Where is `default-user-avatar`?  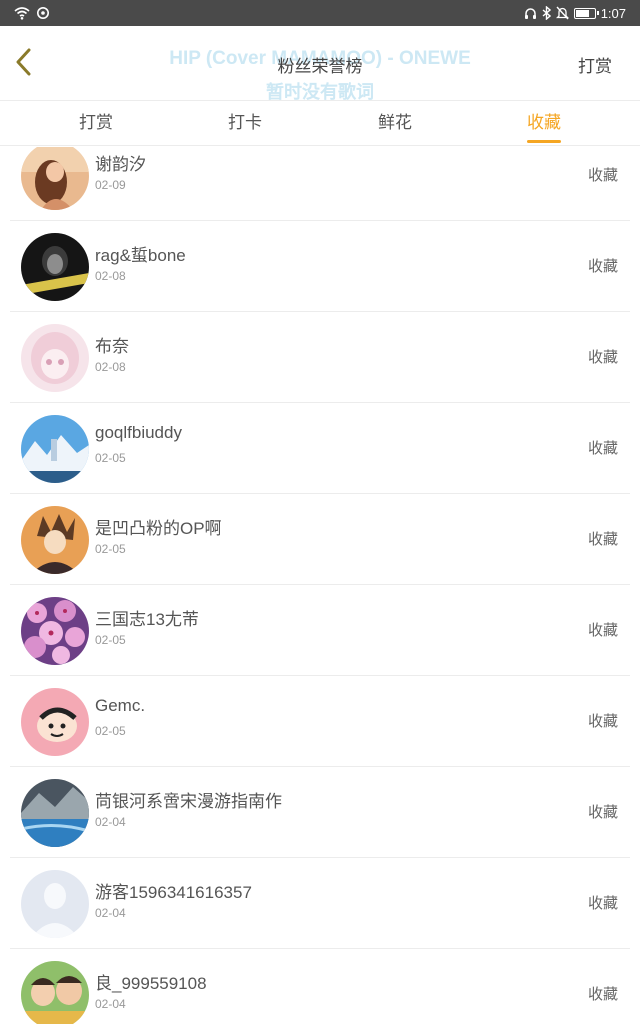
default-user-avatar is located at coordinates (55, 904).